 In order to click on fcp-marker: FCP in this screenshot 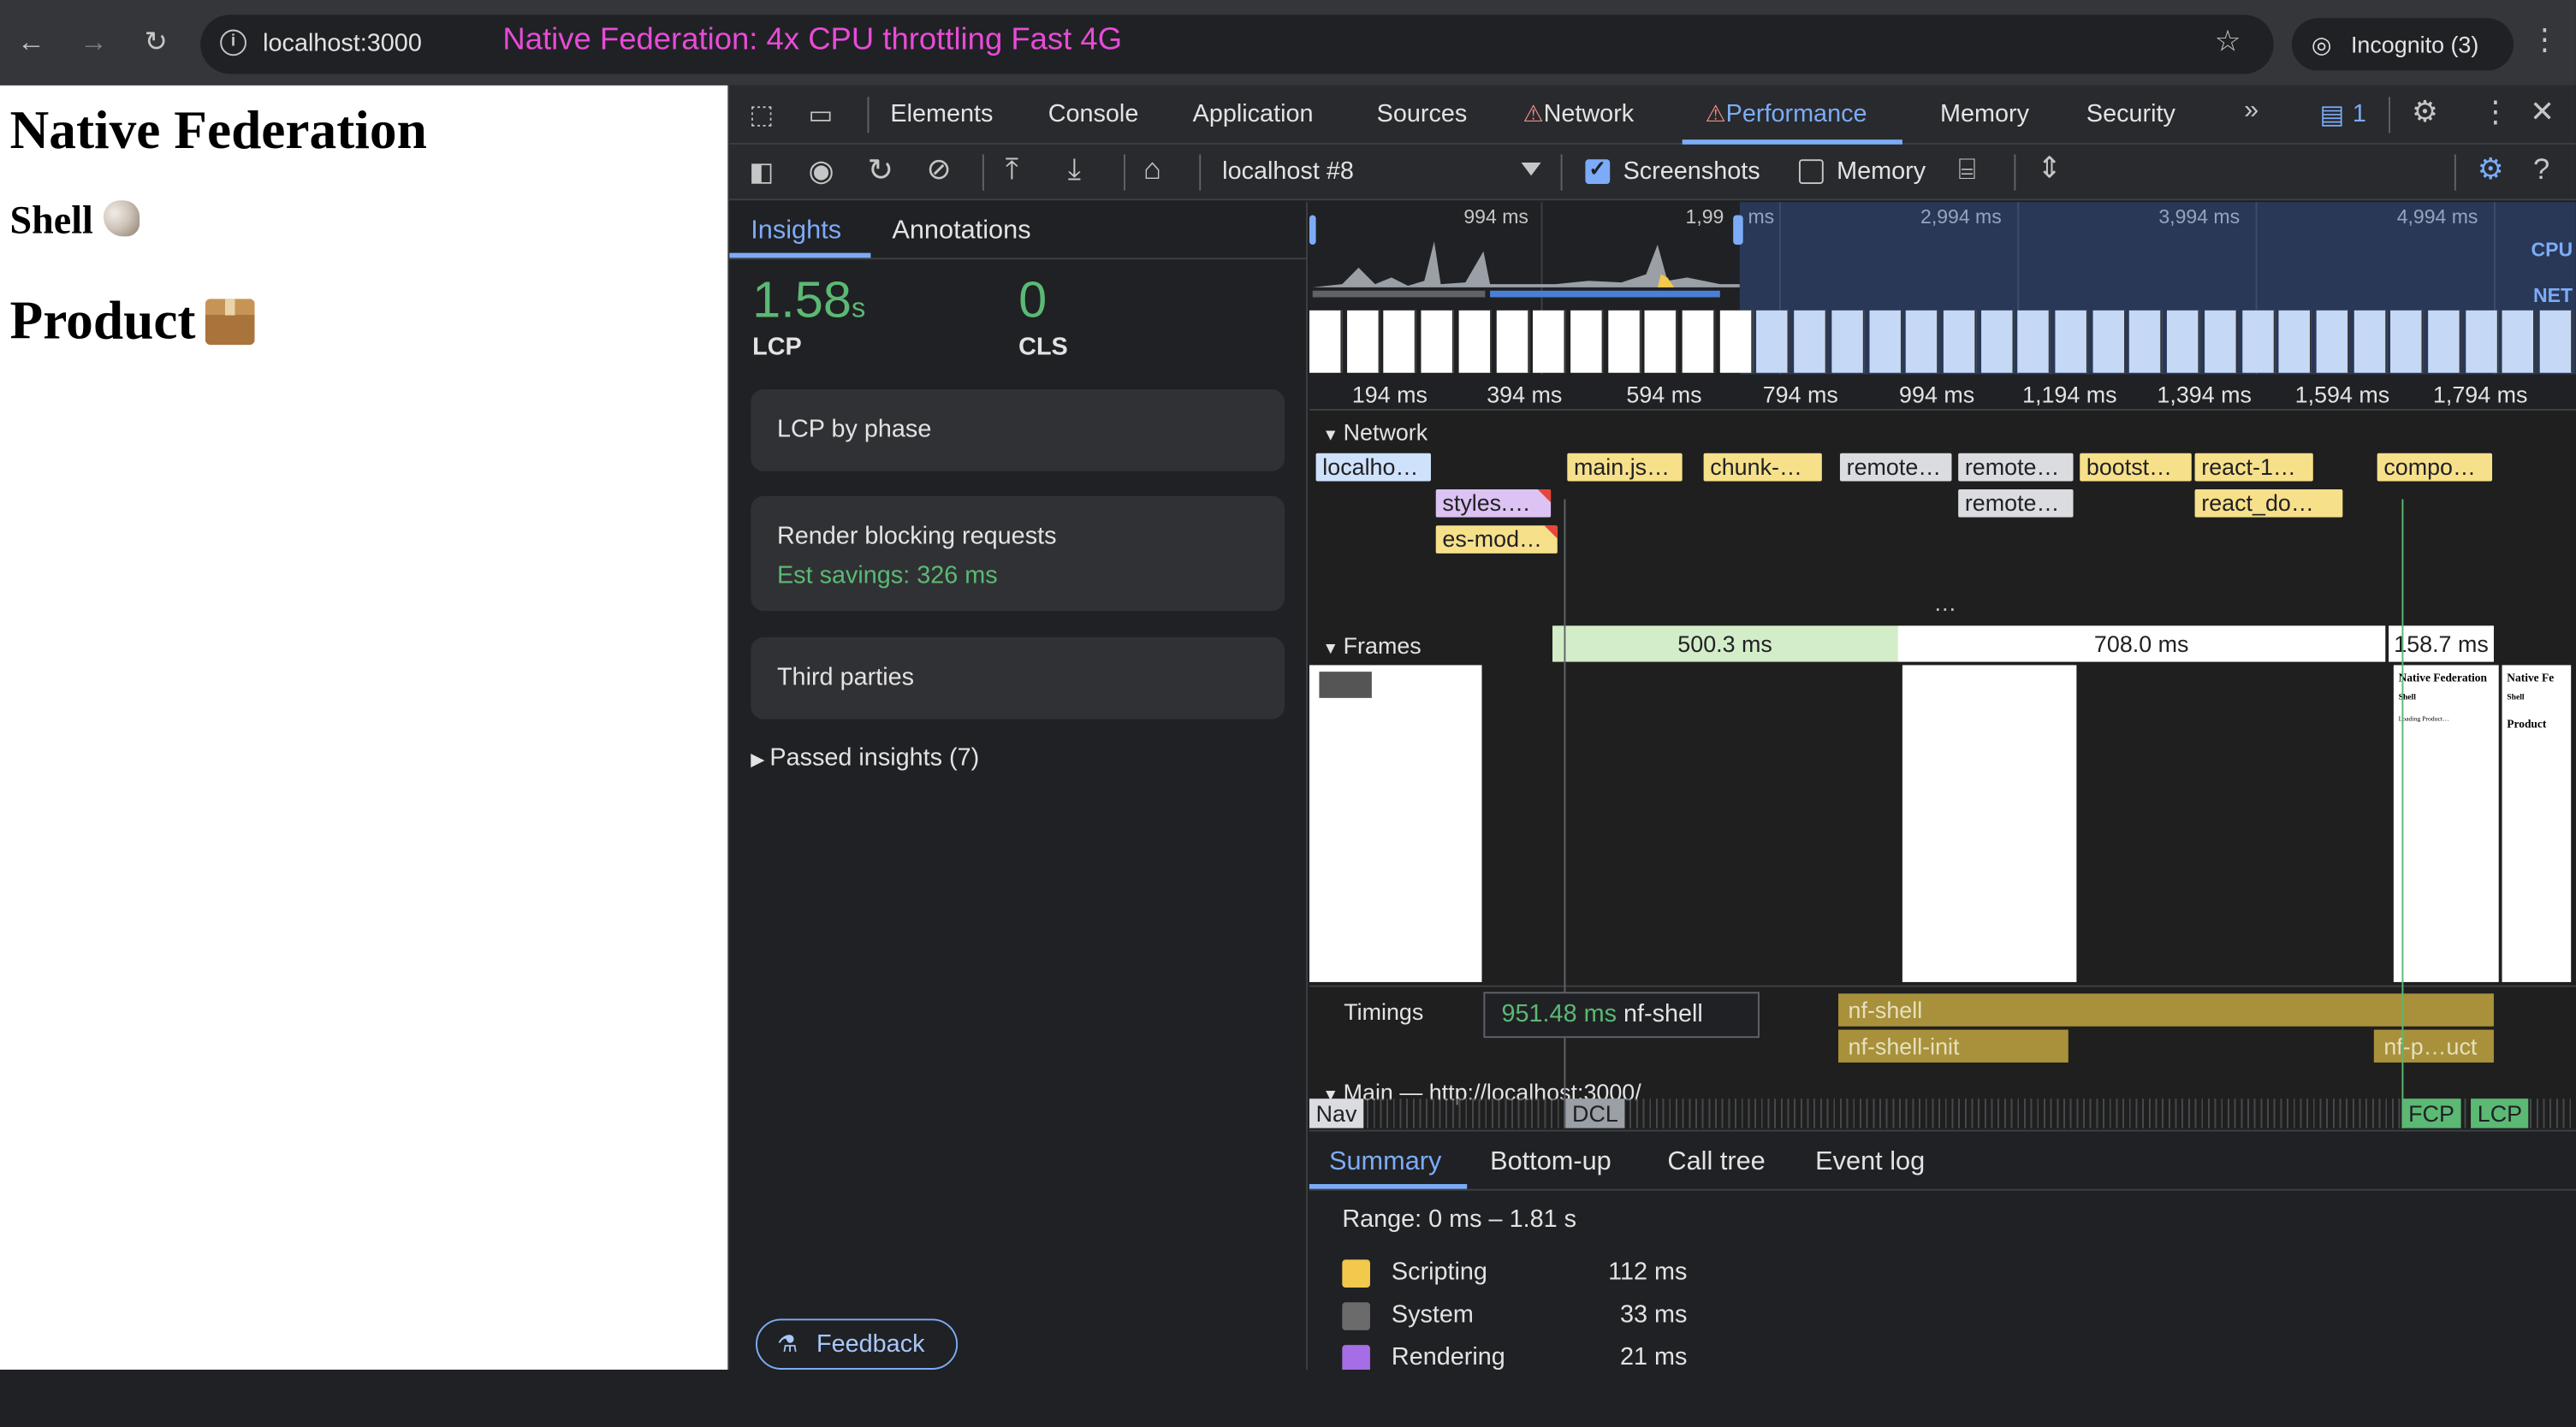, I will do `click(2431, 1113)`.